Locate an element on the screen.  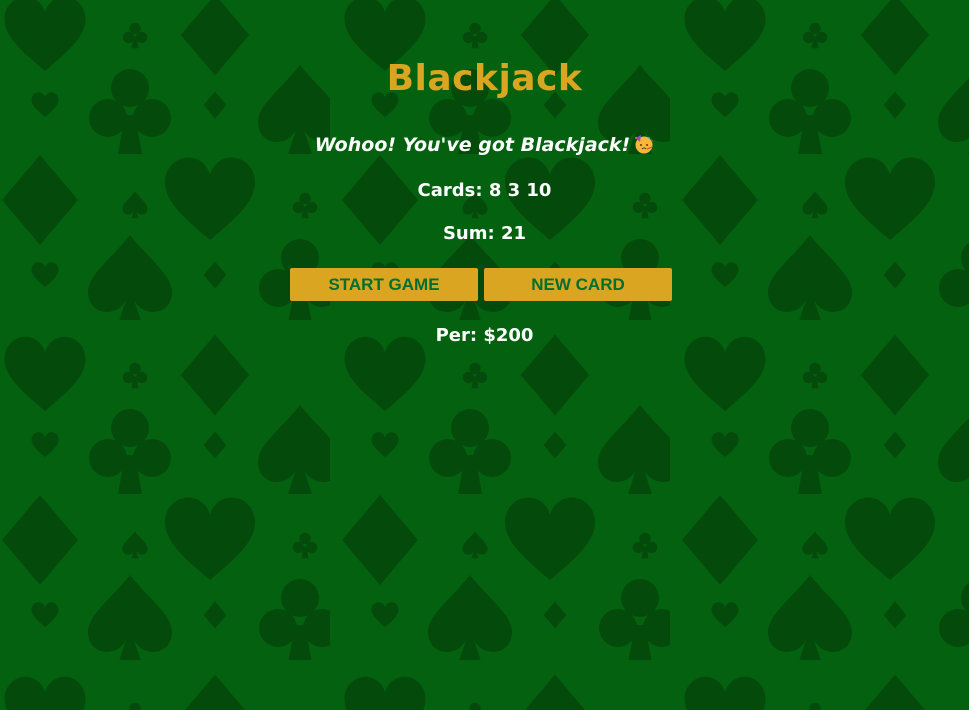
sum-display: Sum: 21 is located at coordinates (484, 233).